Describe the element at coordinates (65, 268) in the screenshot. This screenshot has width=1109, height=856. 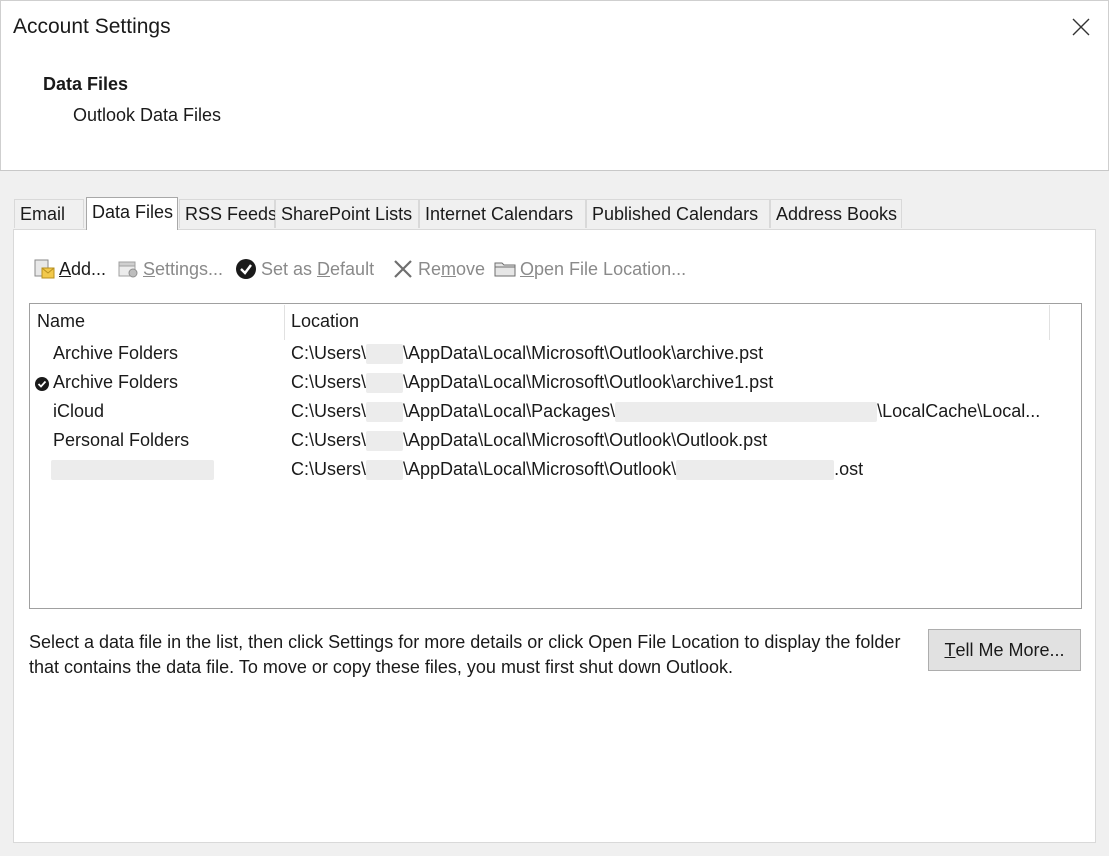
I see `add-mnemonic: A` at that location.